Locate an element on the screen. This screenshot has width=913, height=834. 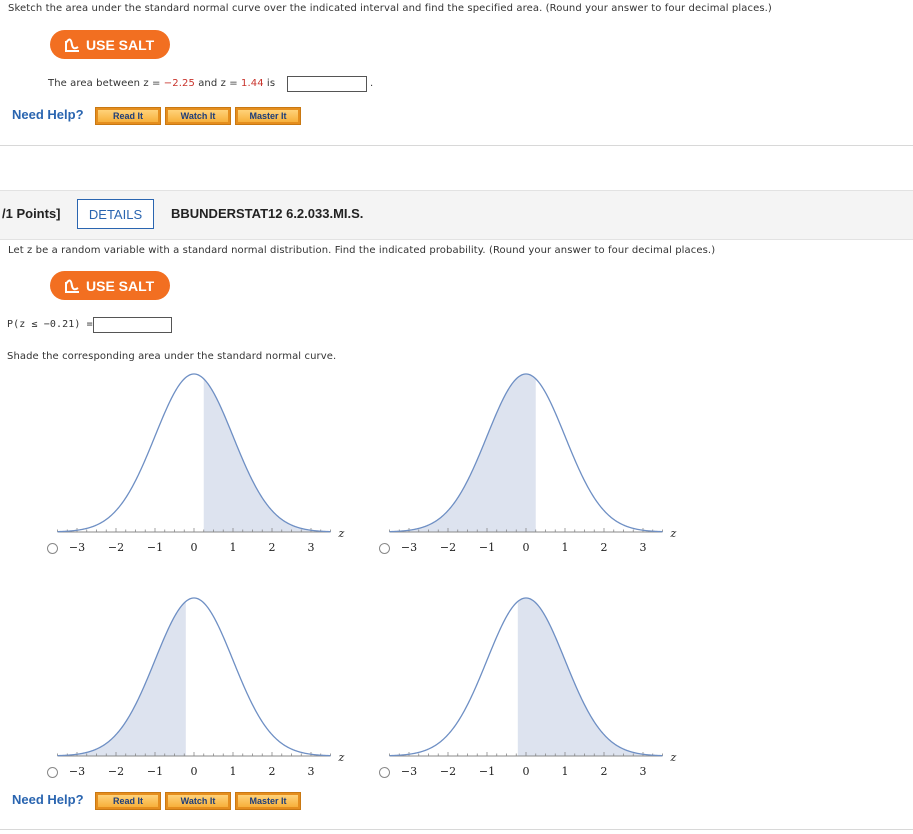
master-it-button: Master It is located at coordinates (268, 801).